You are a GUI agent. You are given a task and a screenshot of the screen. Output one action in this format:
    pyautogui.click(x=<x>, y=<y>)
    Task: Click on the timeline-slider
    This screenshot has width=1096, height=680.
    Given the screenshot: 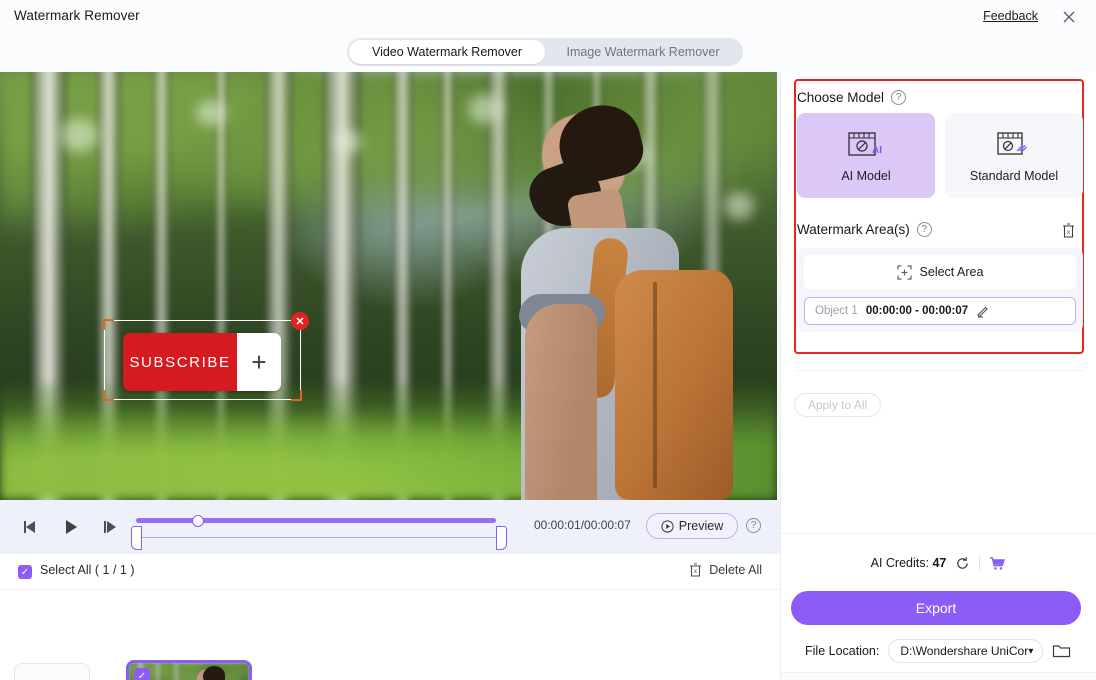 What is the action you would take?
    pyautogui.click(x=318, y=530)
    